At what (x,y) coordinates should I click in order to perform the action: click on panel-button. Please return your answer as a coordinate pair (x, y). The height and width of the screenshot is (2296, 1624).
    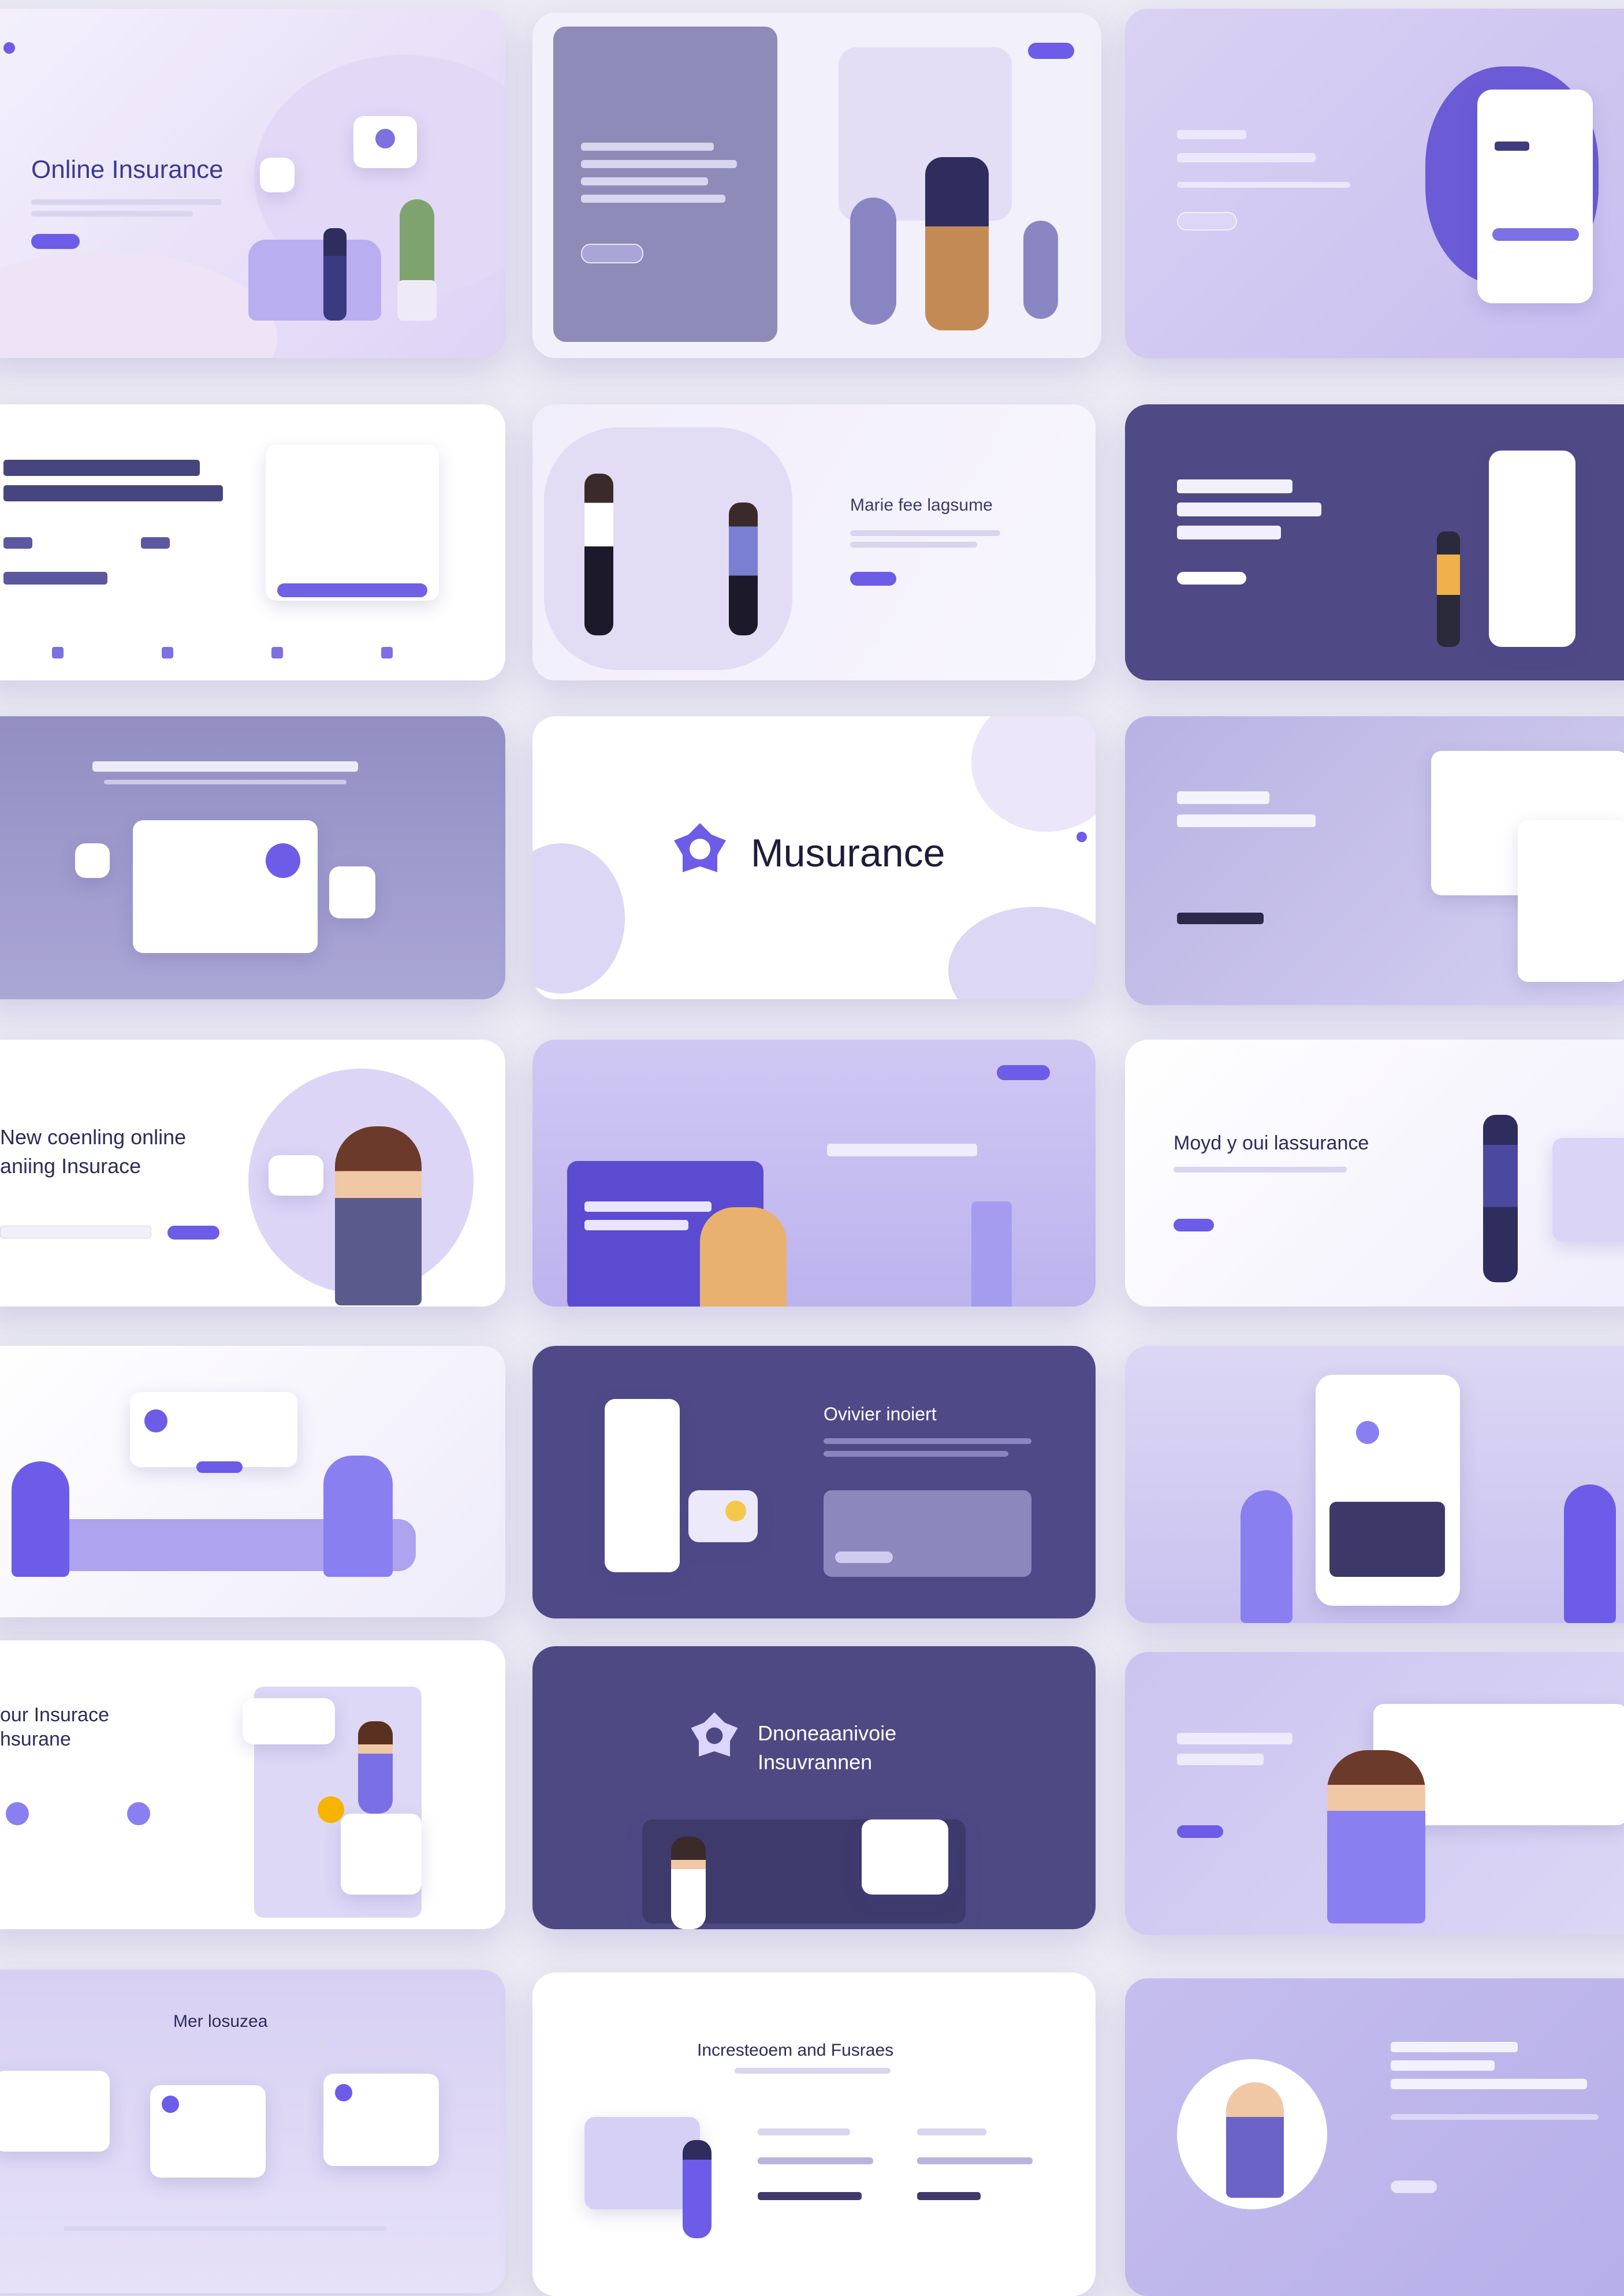
    Looking at the image, I should click on (864, 1557).